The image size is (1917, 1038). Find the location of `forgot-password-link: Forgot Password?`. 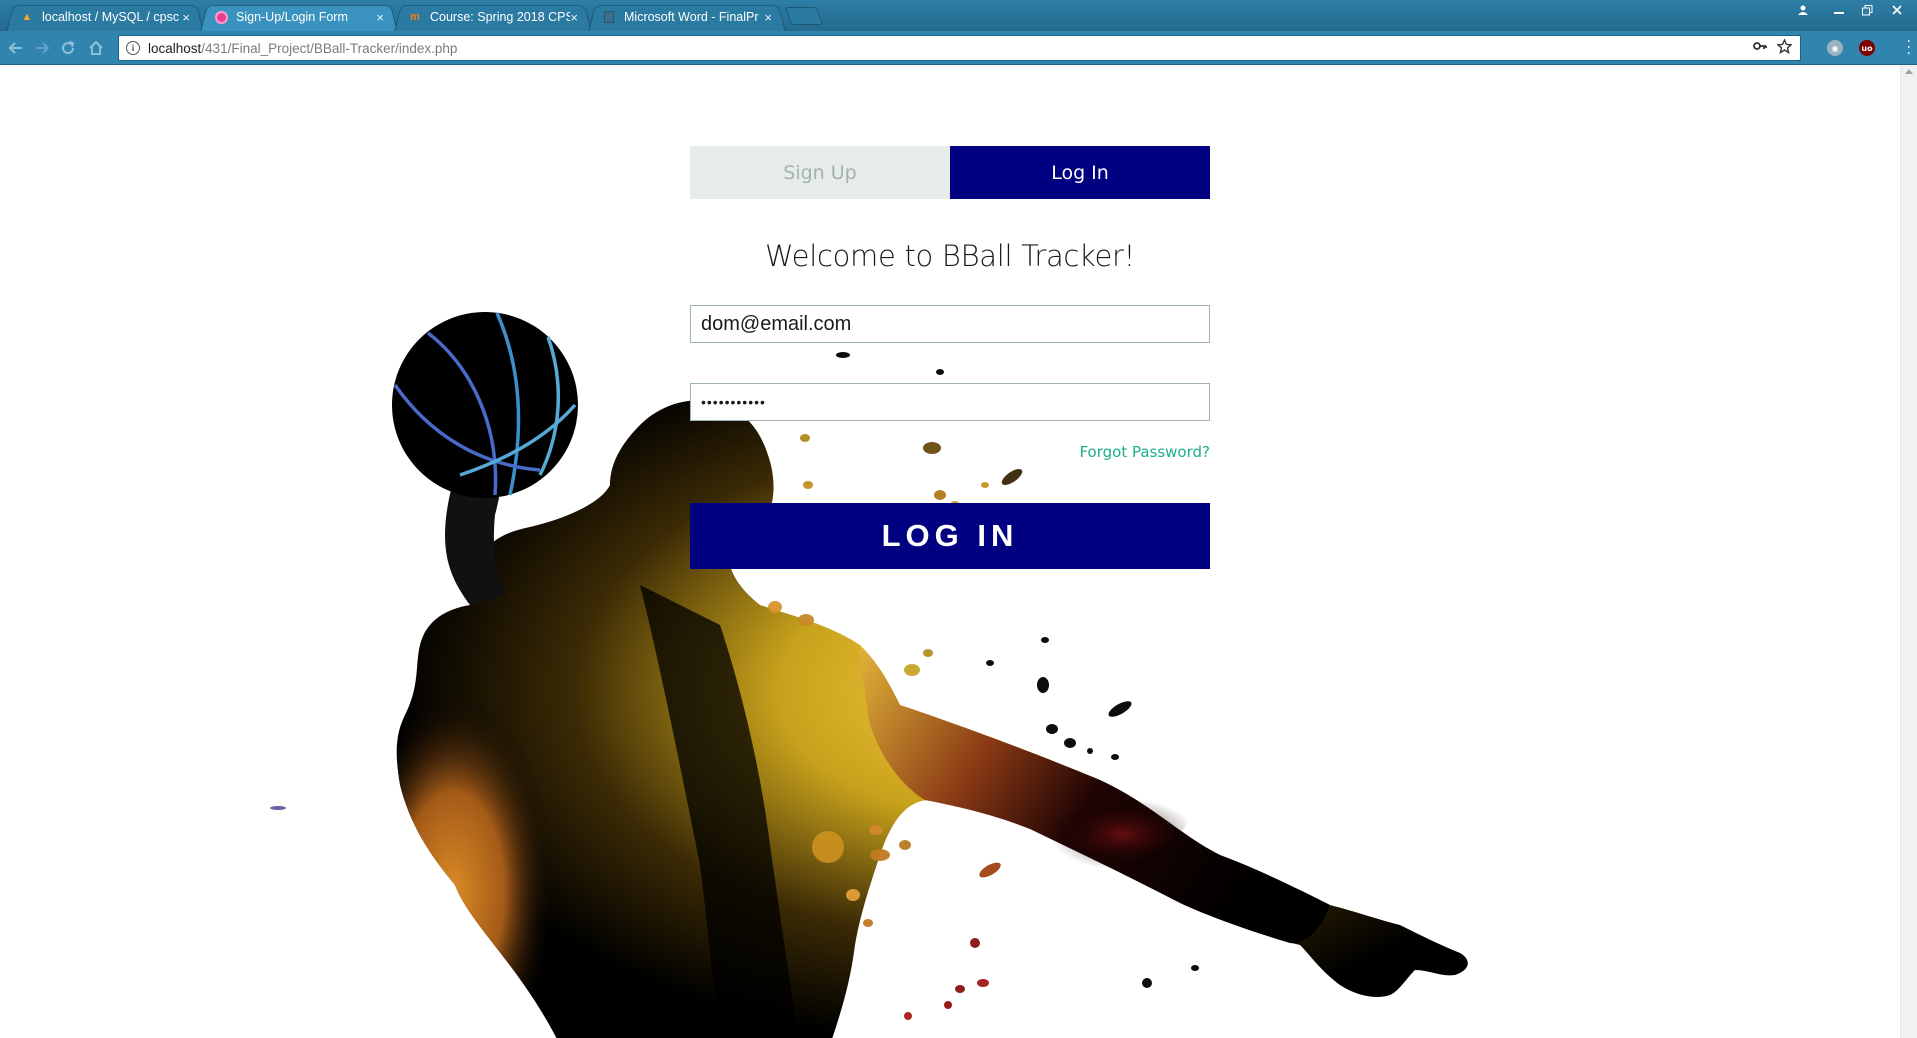

forgot-password-link: Forgot Password? is located at coordinates (950, 452).